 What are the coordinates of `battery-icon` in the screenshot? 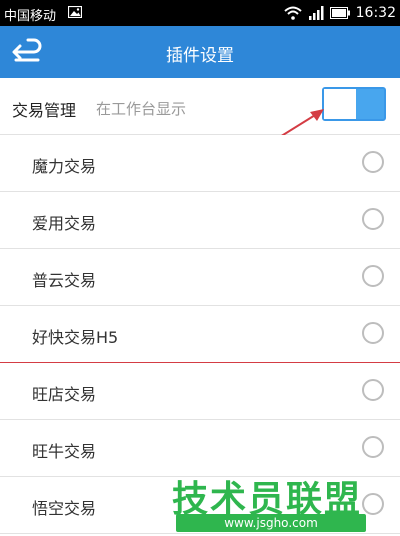 It's located at (339, 13).